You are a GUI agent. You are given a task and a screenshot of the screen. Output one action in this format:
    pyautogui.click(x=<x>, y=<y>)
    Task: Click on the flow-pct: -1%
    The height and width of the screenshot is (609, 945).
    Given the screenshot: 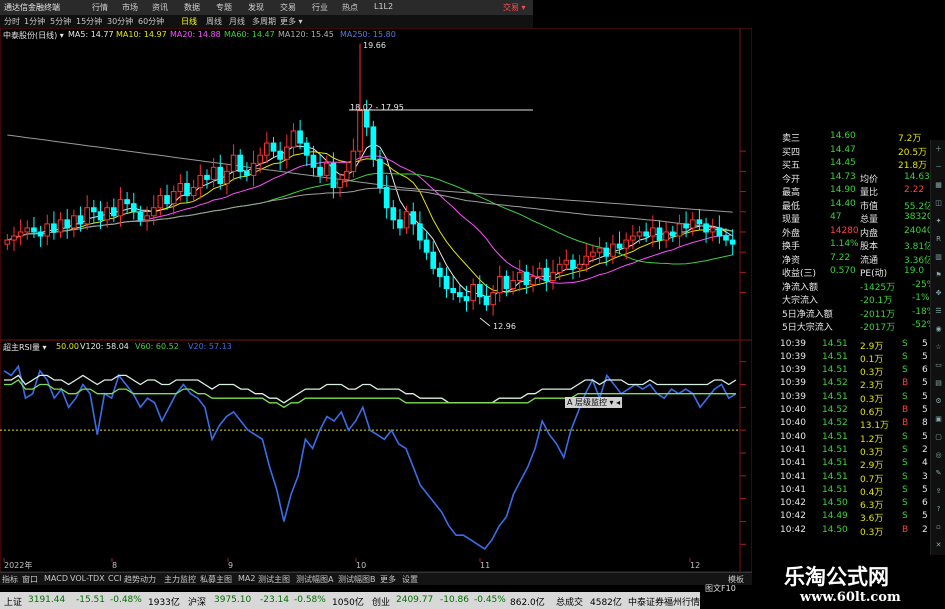 What is the action you would take?
    pyautogui.click(x=921, y=298)
    